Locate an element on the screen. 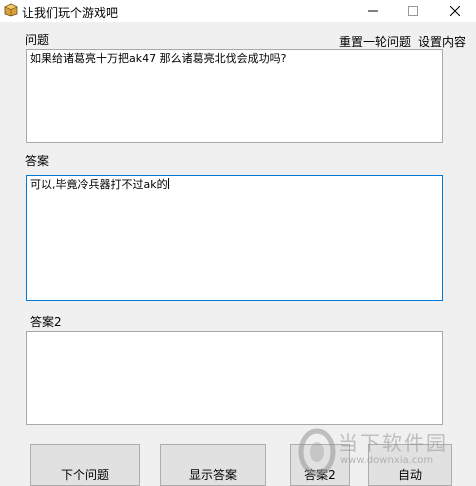 The width and height of the screenshot is (476, 486). window-title: 让我们玩个游戏吧 is located at coordinates (70, 13).